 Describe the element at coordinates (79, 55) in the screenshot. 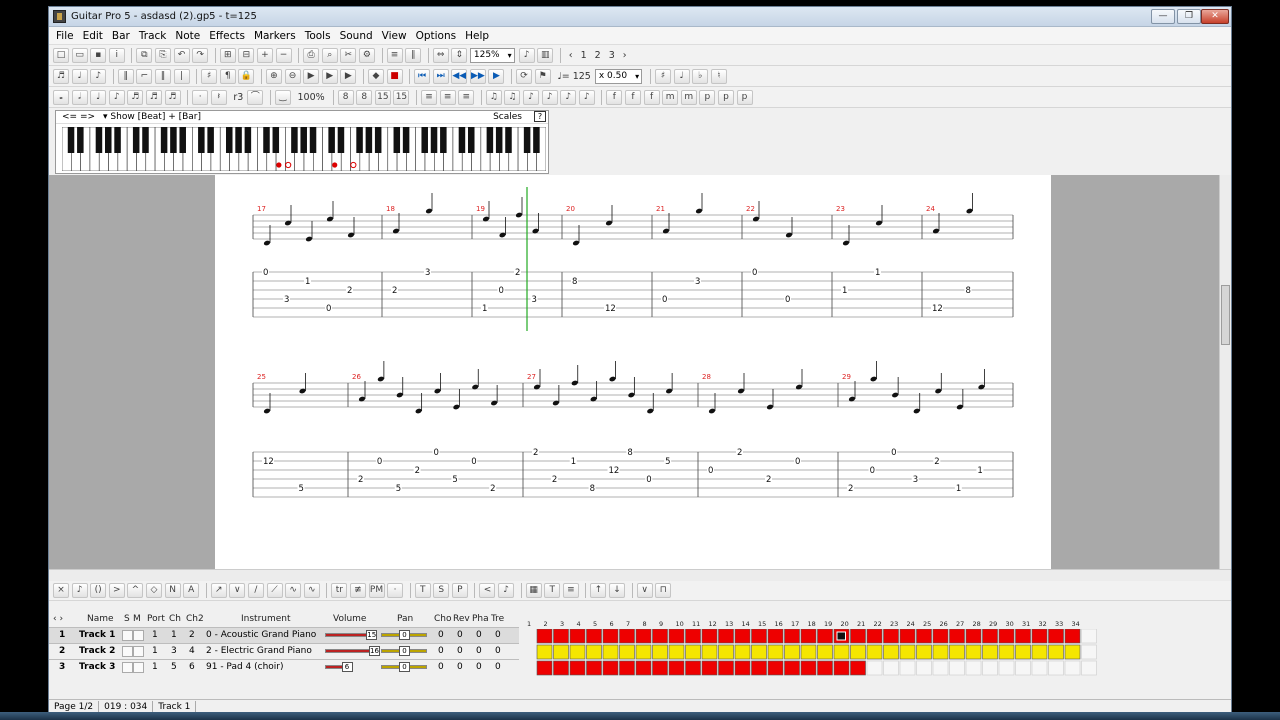

I see `open-folder-icon: ▭` at that location.